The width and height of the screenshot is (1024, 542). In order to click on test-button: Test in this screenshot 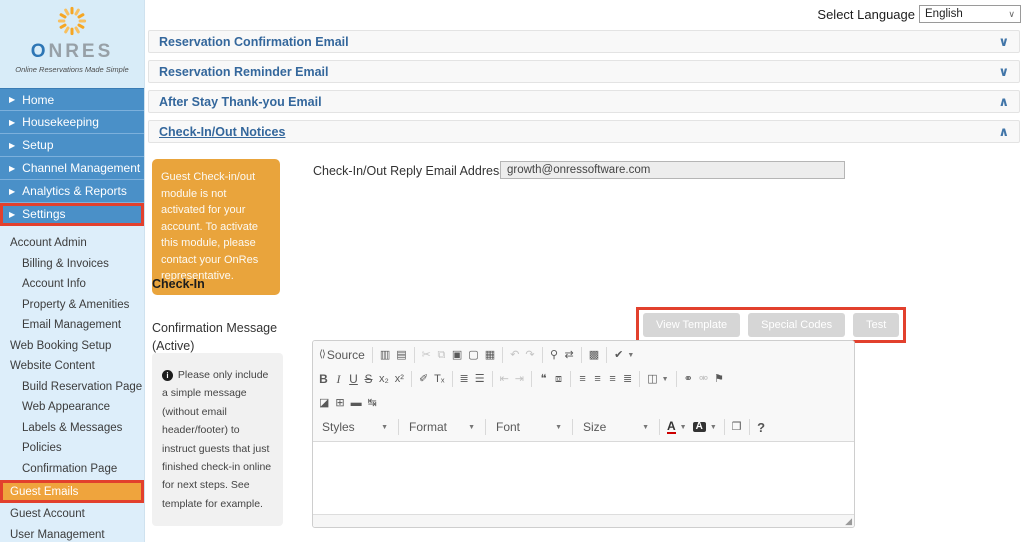, I will do `click(876, 325)`.